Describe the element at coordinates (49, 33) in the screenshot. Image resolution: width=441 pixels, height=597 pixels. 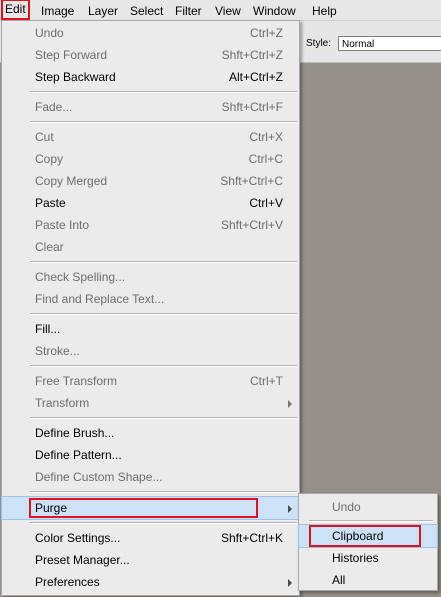
I see `menu-item-label: Undo` at that location.